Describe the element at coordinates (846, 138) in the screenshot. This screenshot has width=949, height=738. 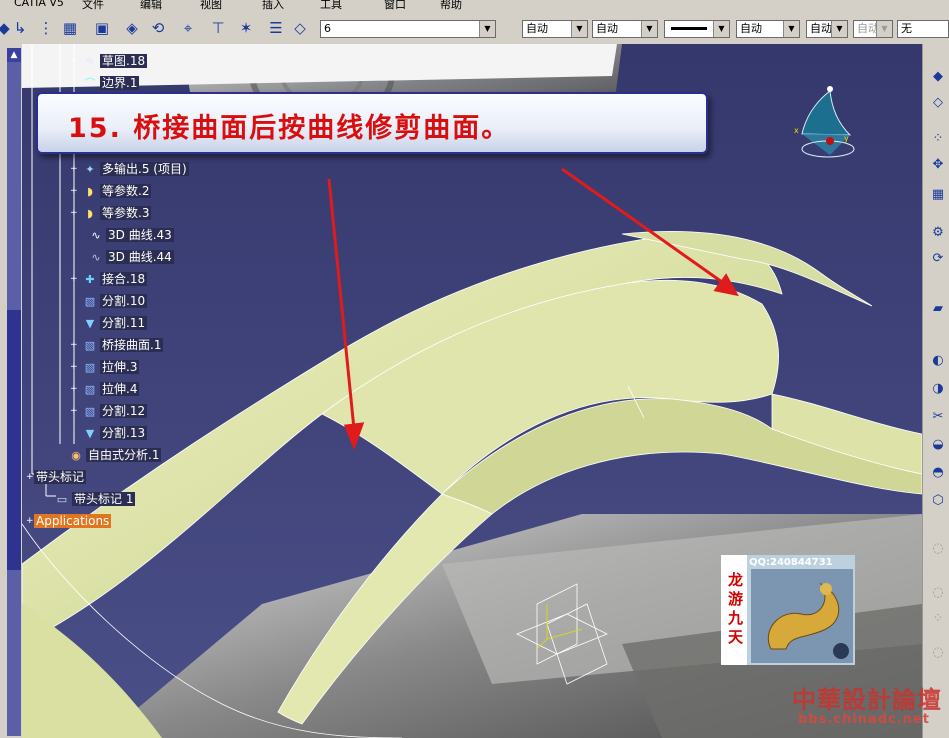
I see `svg-text: y` at that location.